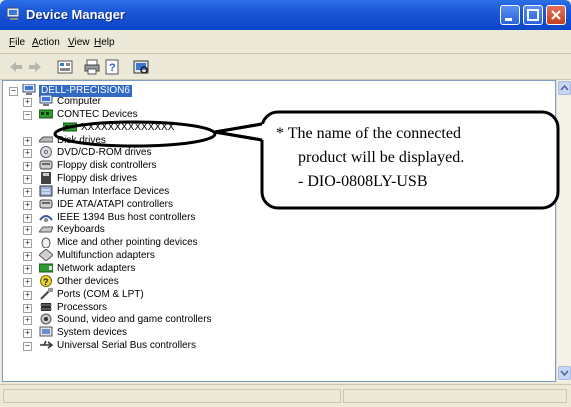 This screenshot has width=571, height=407. I want to click on menu-view: View, so click(79, 42).